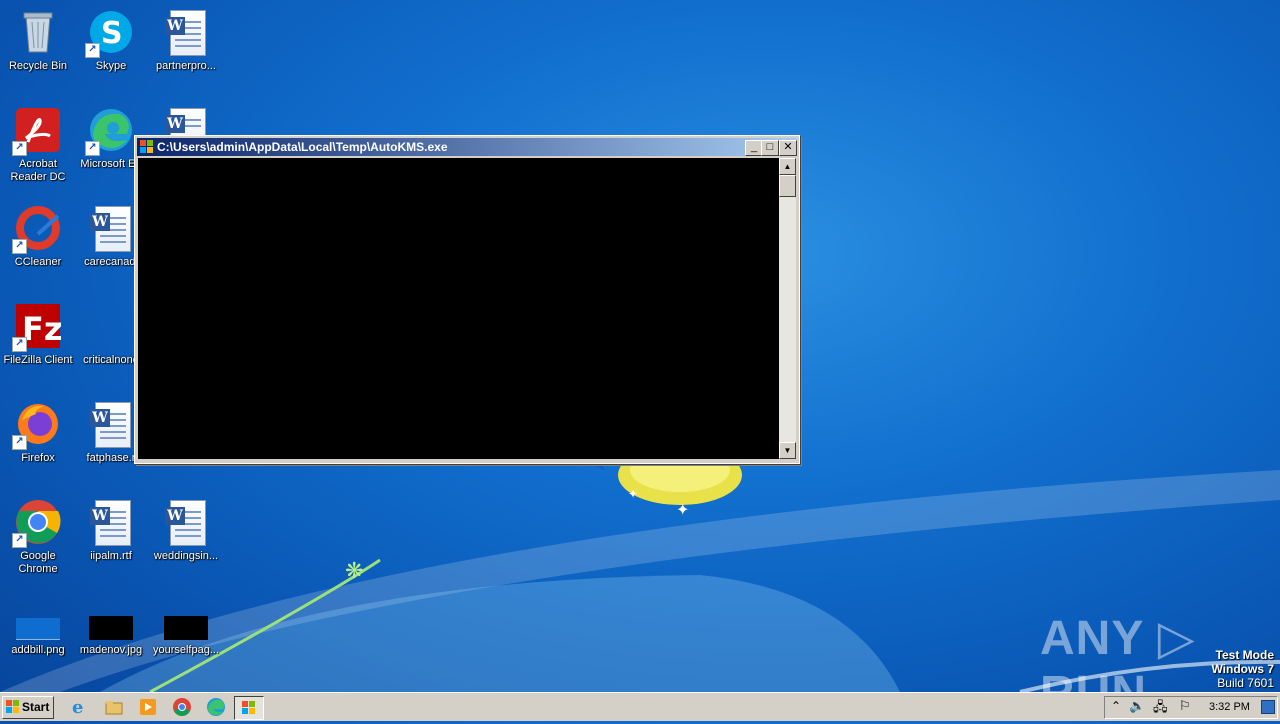 This screenshot has width=1280, height=724. I want to click on desktop-icon-filezilla: Fz ↗ FileZilla Client, so click(38, 334).